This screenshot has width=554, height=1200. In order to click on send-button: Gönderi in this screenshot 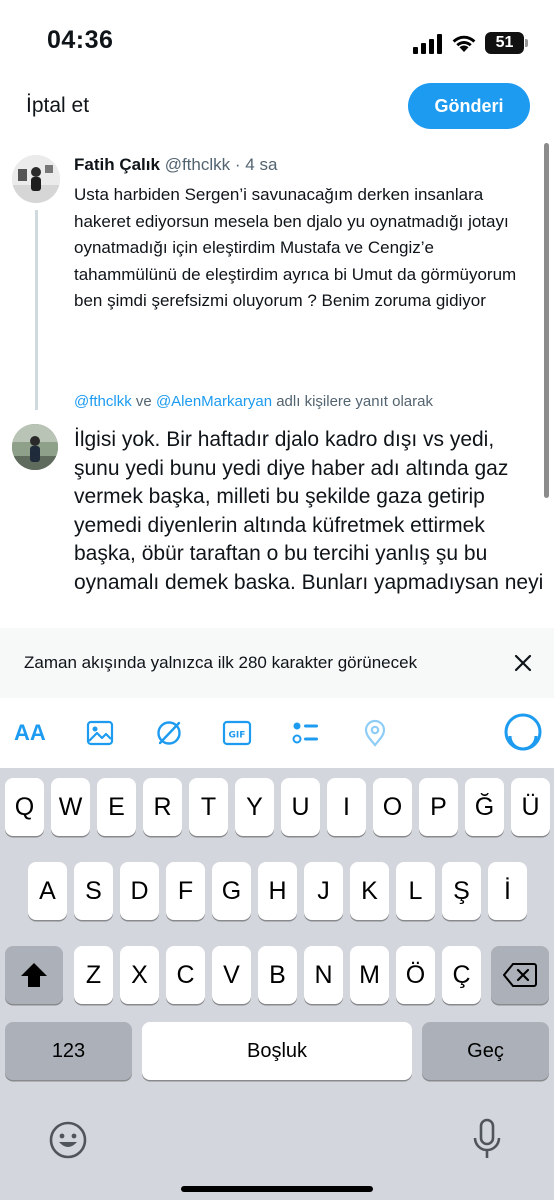, I will do `click(469, 106)`.